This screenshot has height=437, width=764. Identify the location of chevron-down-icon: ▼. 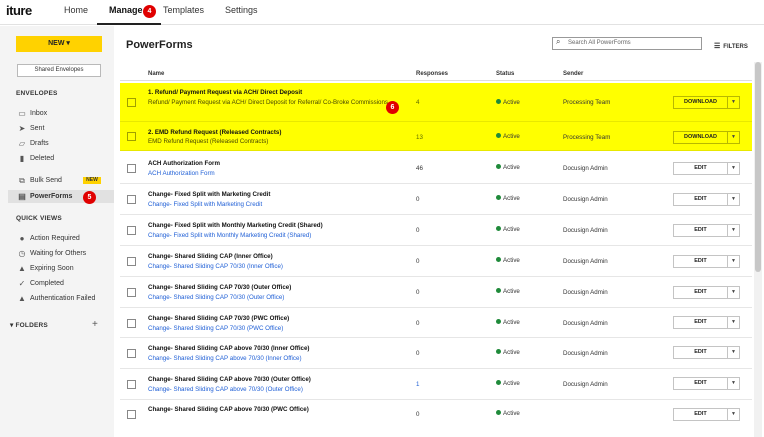
(733, 168).